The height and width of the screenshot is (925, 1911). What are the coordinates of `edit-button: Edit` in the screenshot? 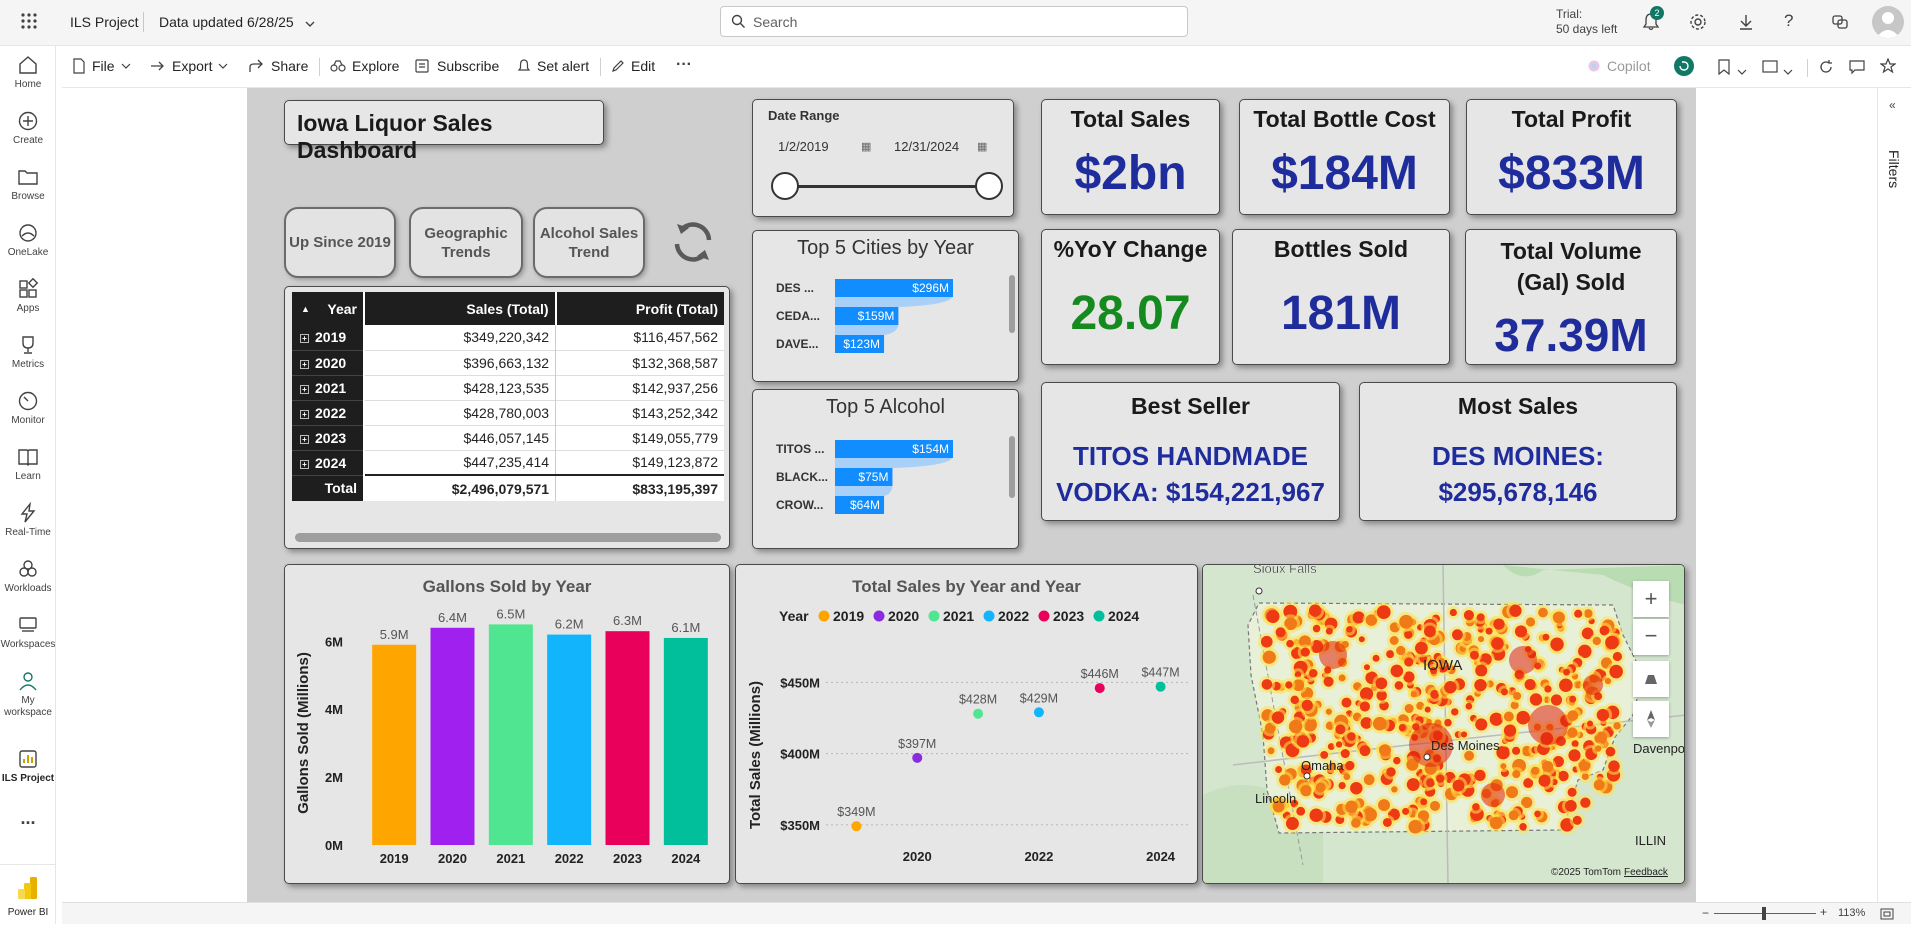 It's located at (633, 66).